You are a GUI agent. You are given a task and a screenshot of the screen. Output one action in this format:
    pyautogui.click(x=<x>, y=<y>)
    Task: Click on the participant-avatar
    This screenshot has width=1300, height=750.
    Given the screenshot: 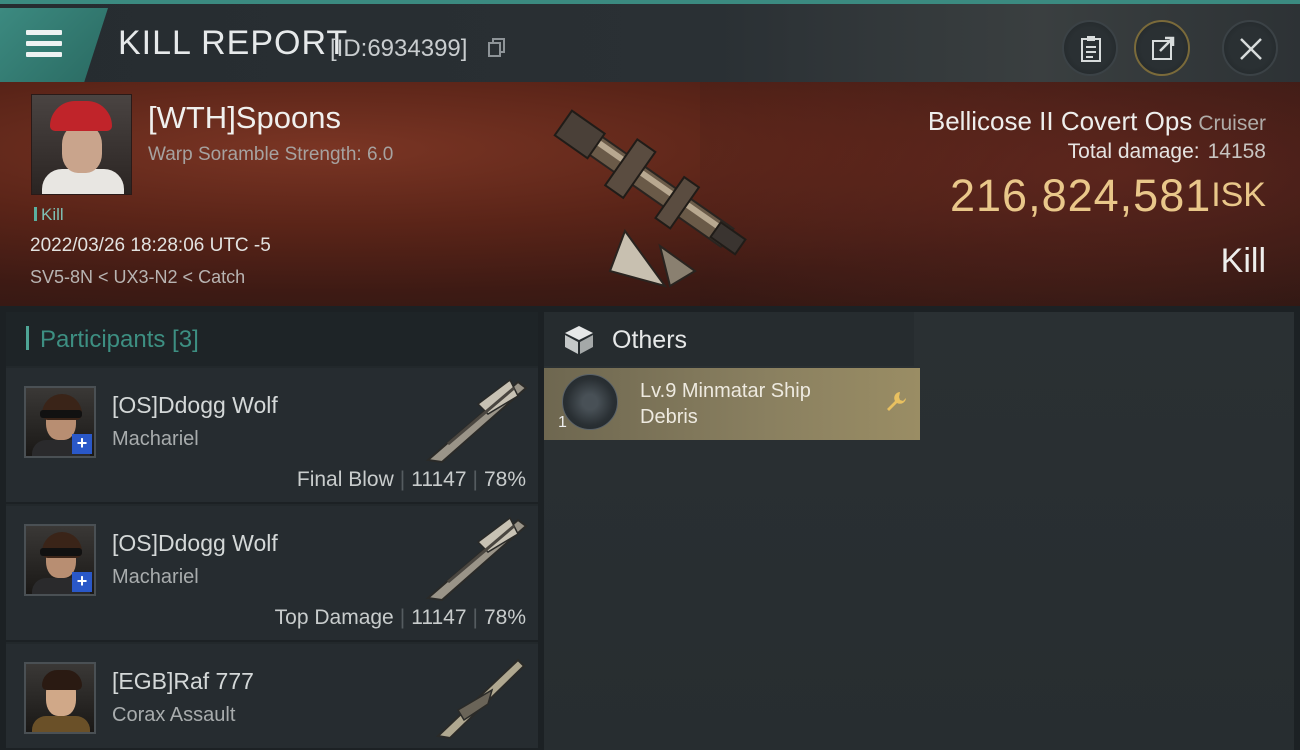 What is the action you would take?
    pyautogui.click(x=60, y=698)
    